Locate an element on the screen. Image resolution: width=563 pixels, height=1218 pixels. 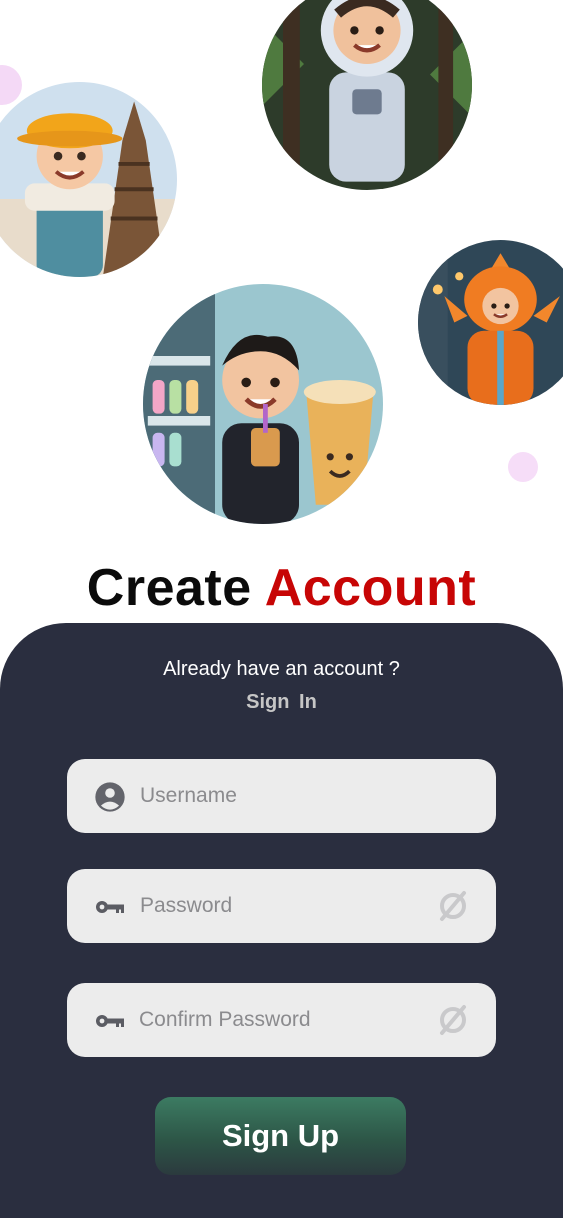
password-input is located at coordinates (284, 906).